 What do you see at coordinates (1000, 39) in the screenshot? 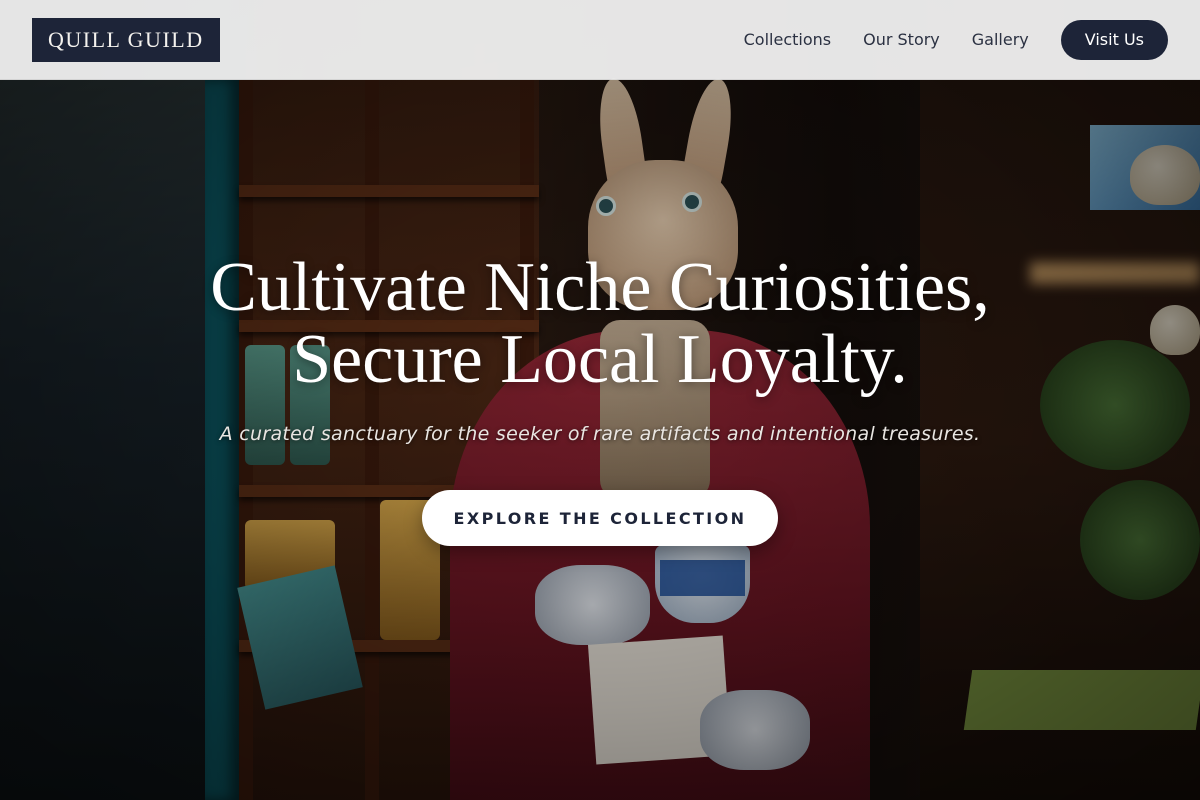
I see `nav-link-gallery: Gallery` at bounding box center [1000, 39].